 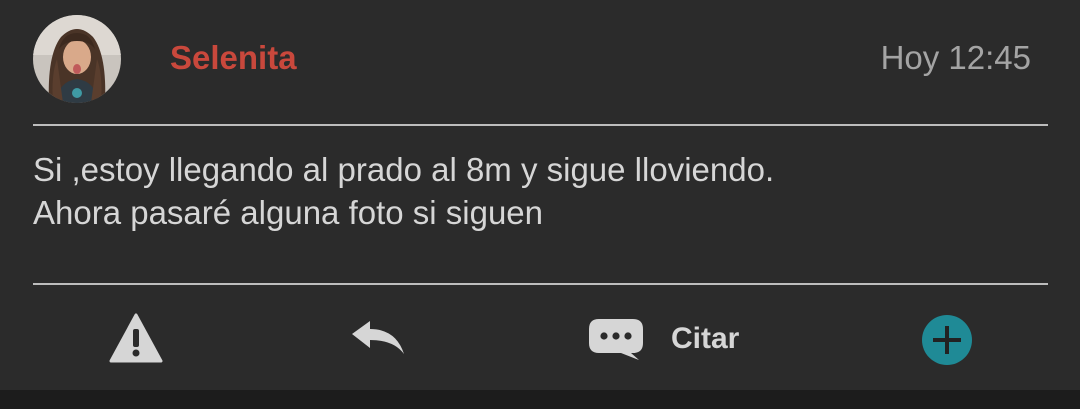 I want to click on reply-arrow-icon, so click(x=378, y=337).